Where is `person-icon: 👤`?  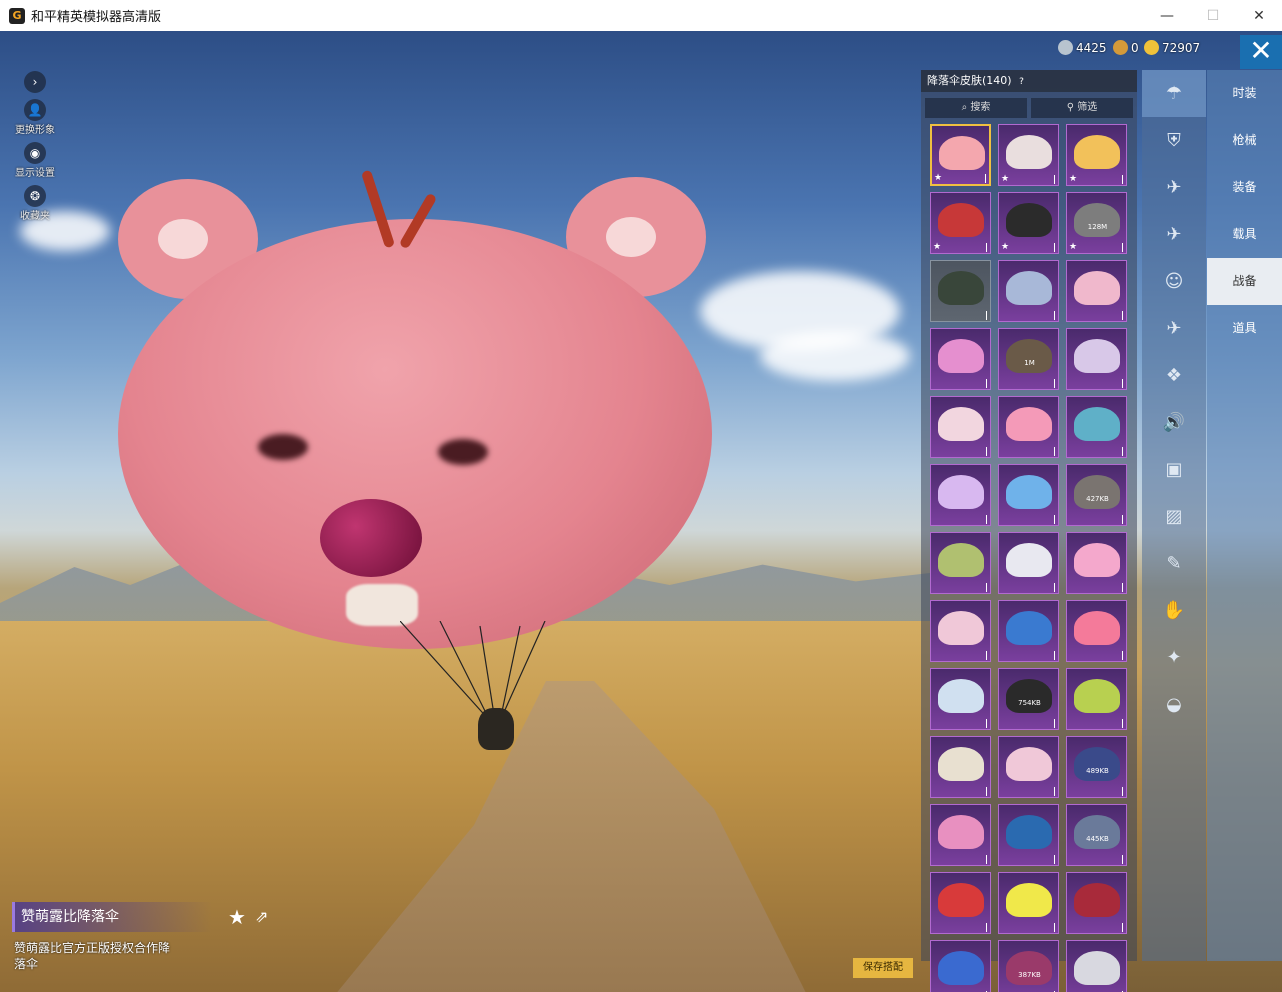
person-icon: 👤 is located at coordinates (35, 110).